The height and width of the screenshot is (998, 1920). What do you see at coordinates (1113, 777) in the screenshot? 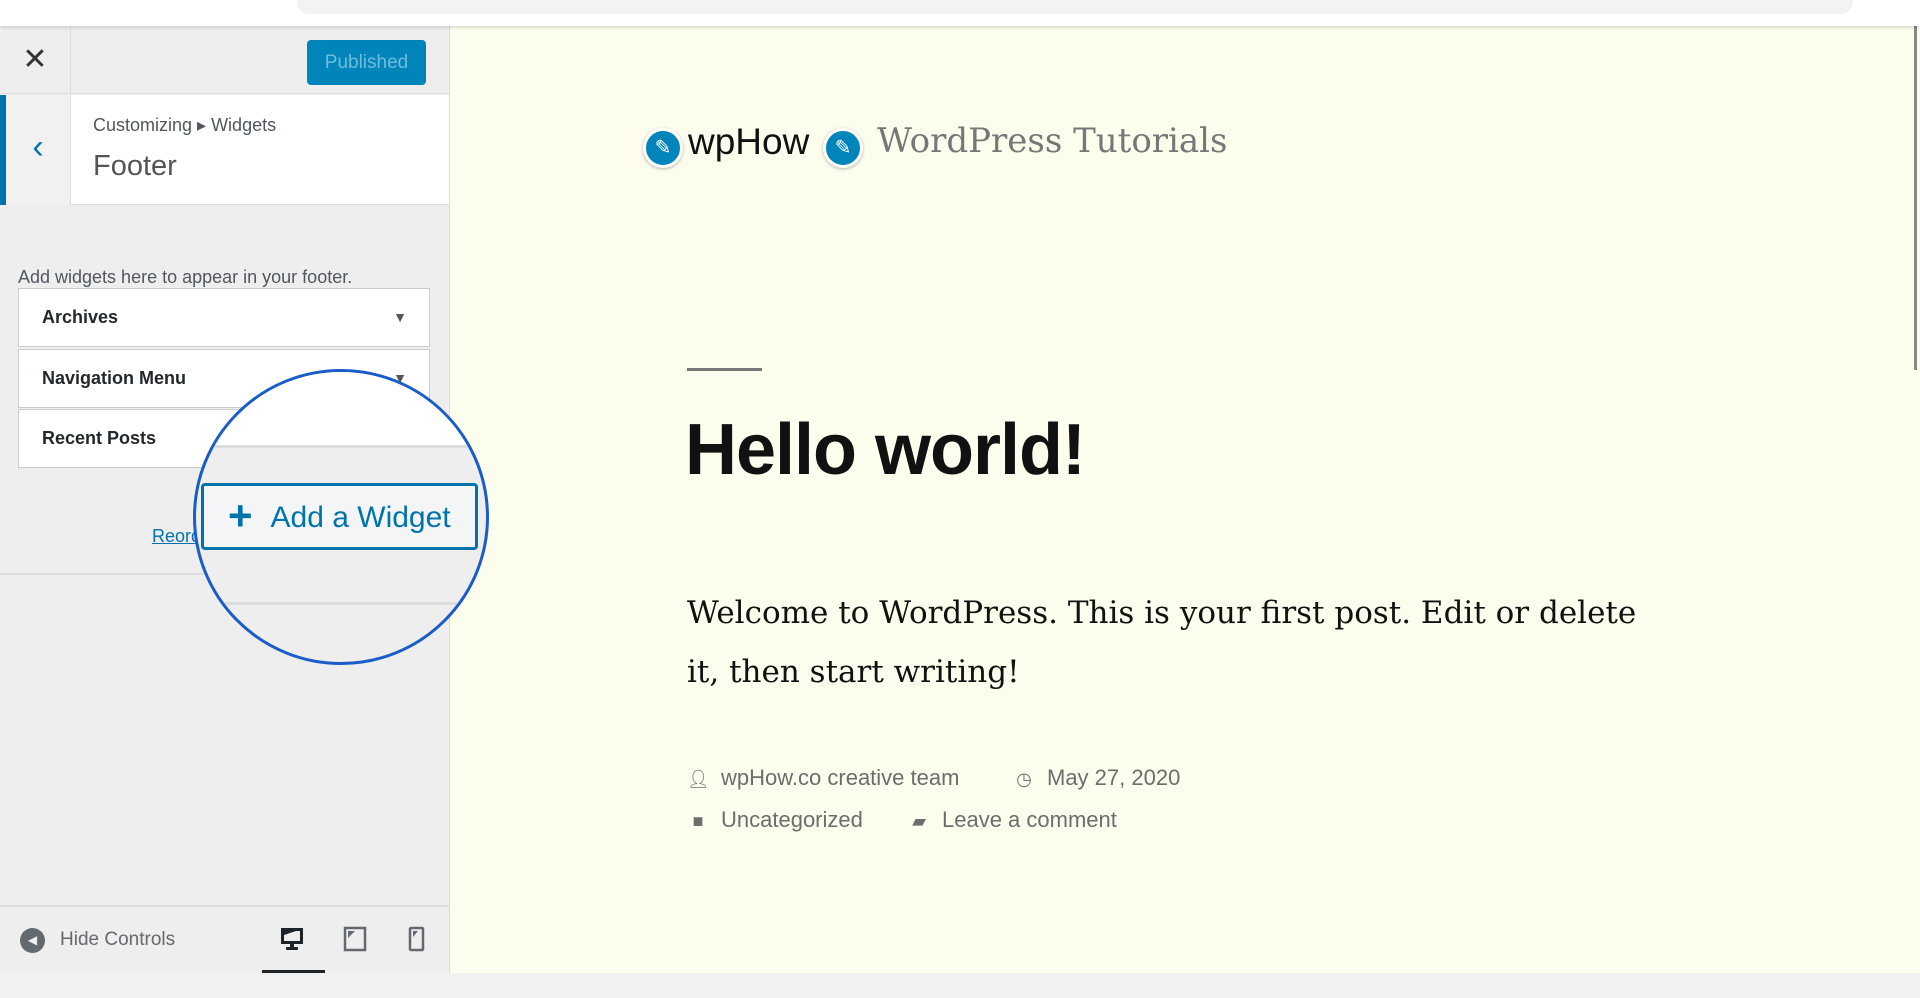
I see `date-link: May 27, 2020` at bounding box center [1113, 777].